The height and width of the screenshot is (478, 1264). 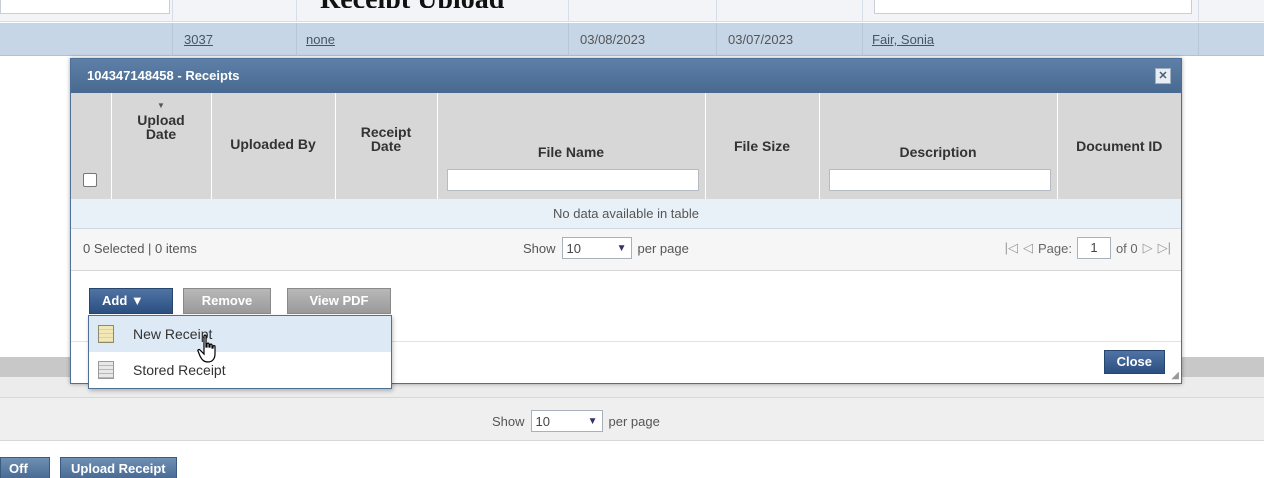 I want to click on background-page-size: Show 10 ▼ per page, so click(x=576, y=421).